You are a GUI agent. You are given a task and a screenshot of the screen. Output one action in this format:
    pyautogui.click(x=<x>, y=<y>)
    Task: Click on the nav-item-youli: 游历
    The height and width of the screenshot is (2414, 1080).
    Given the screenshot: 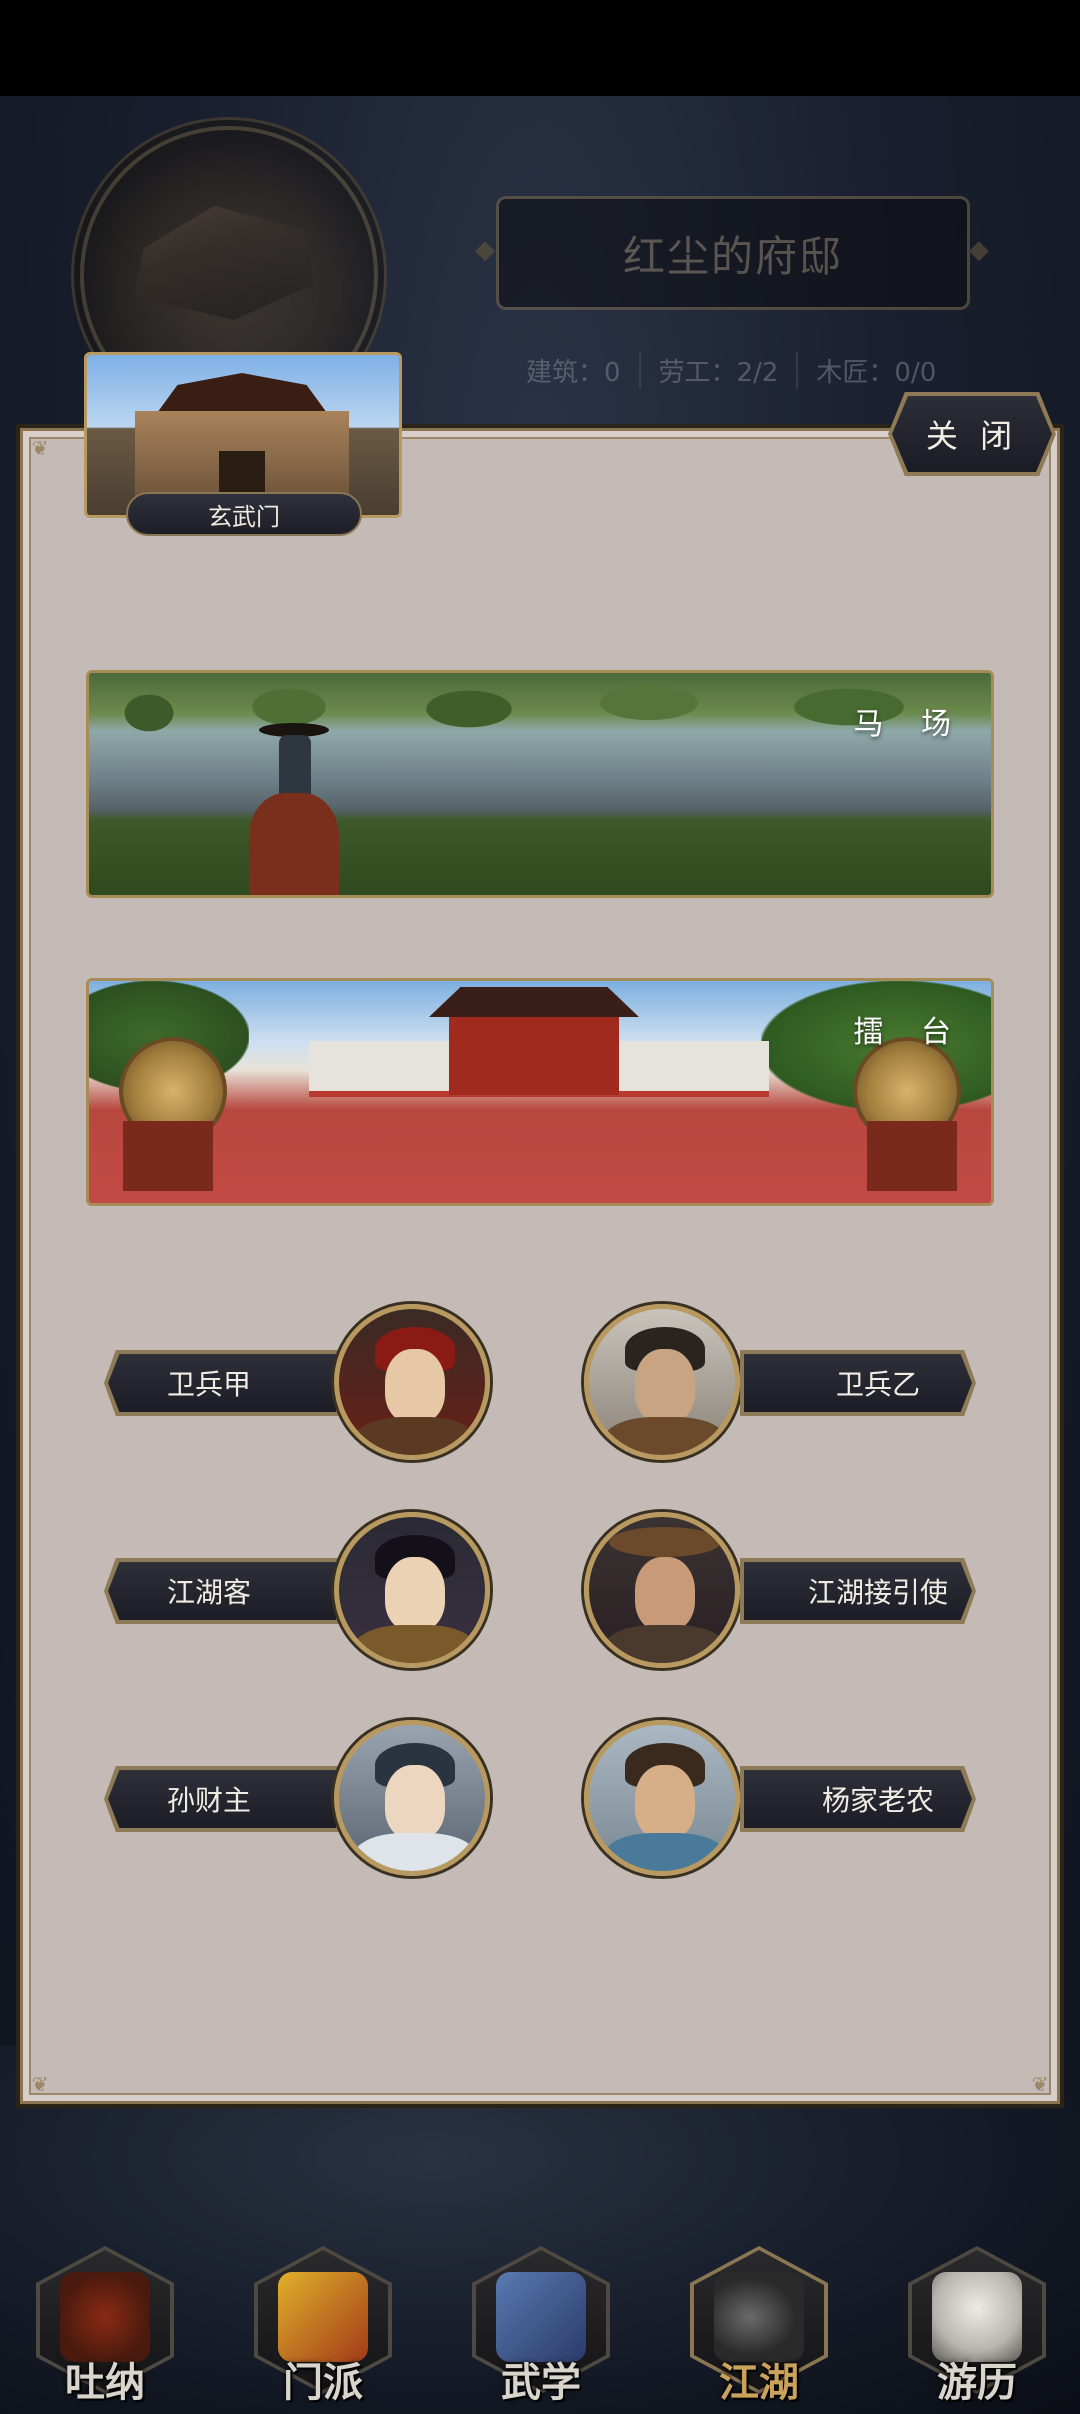 What is the action you would take?
    pyautogui.click(x=977, y=2325)
    